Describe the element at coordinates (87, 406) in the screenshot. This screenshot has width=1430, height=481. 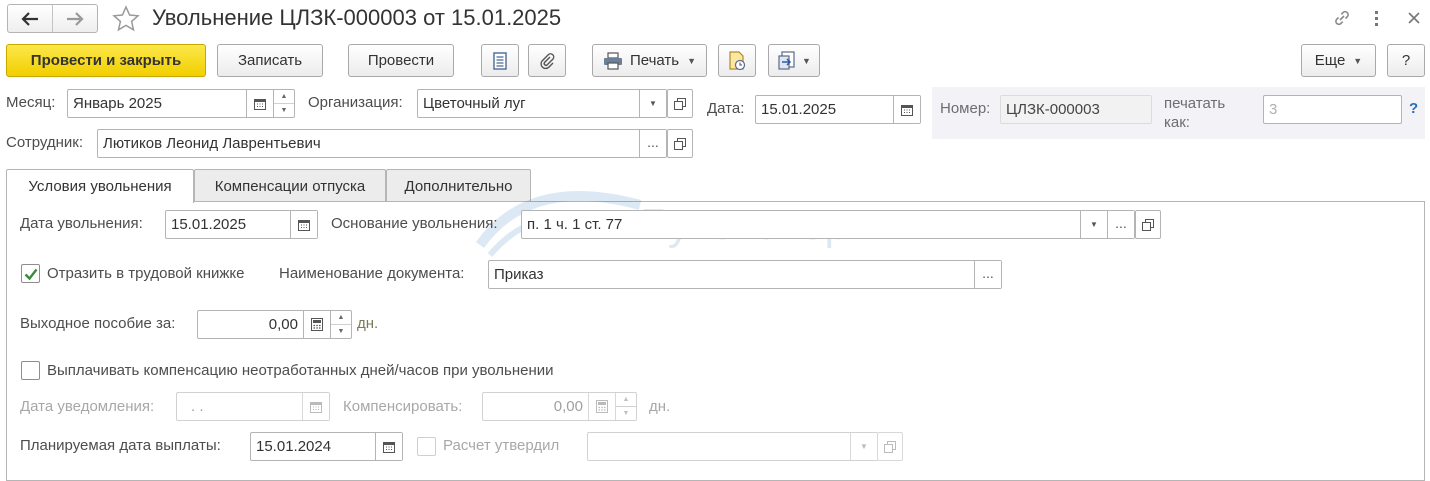
I see `notice-date-label: Дата уведомления:` at that location.